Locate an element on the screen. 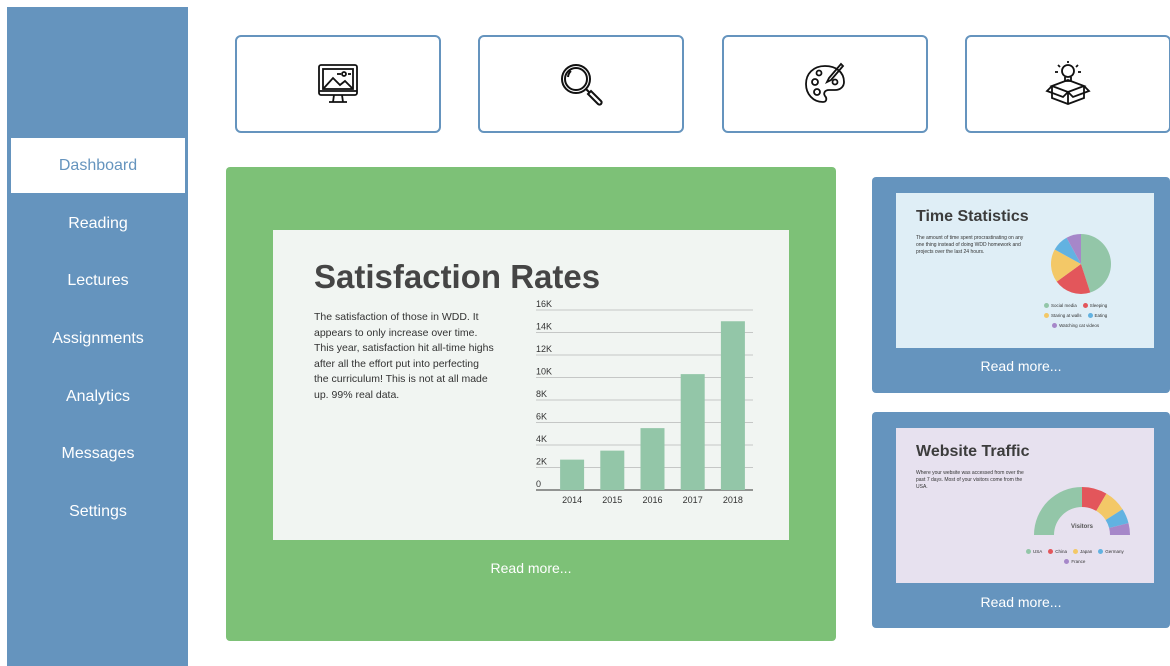 This screenshot has width=1170, height=666. legend-item: Japan is located at coordinates (1082, 551).